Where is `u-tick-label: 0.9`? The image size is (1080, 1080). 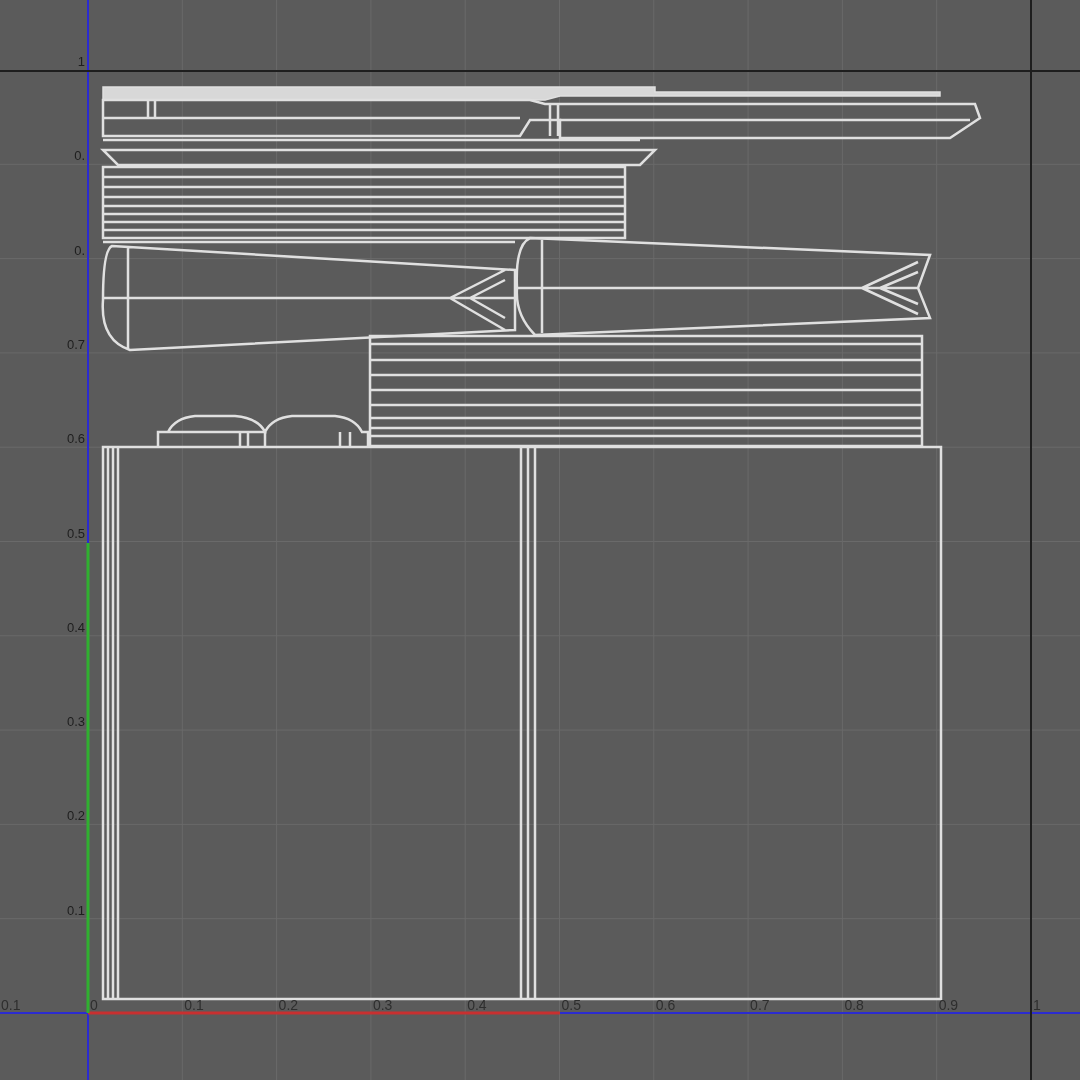
u-tick-label: 0.9 is located at coordinates (948, 1005).